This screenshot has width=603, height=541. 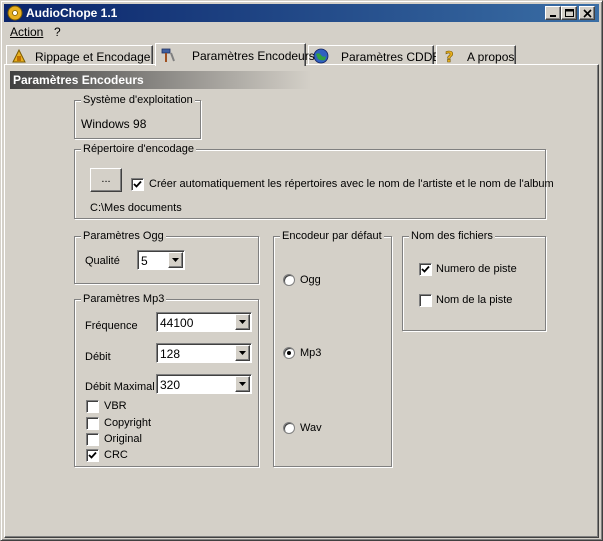 I want to click on max-bitrate-dropdown-button, so click(x=242, y=384).